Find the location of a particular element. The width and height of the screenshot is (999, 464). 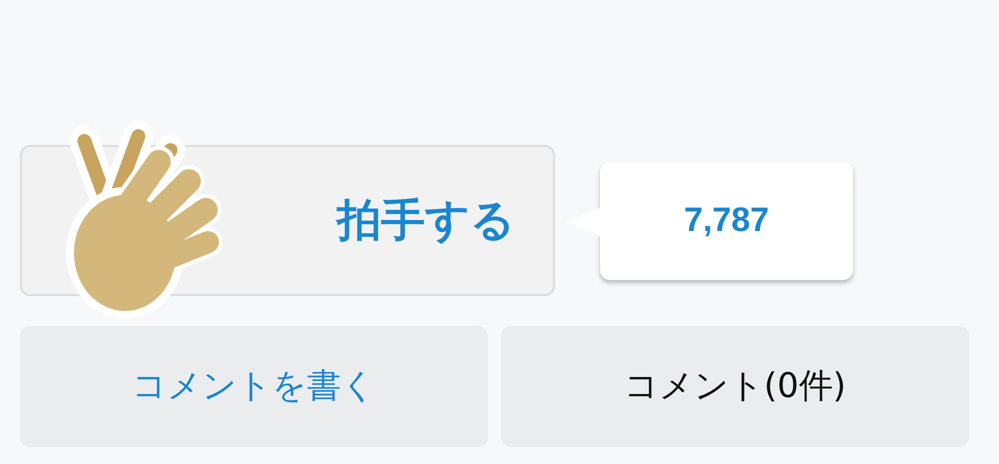

comment-button: コメント(0件) is located at coordinates (735, 386).